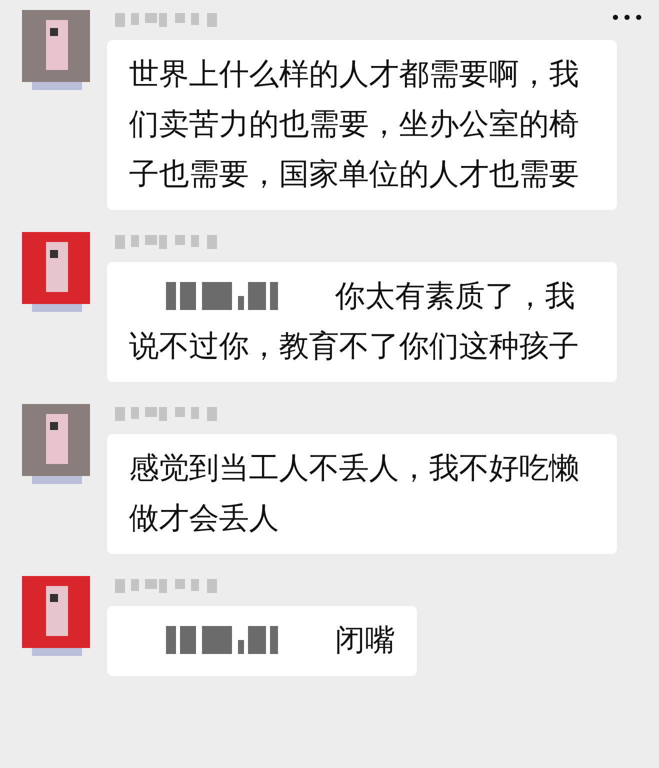  I want to click on message-text: 闭嘴, so click(365, 640).